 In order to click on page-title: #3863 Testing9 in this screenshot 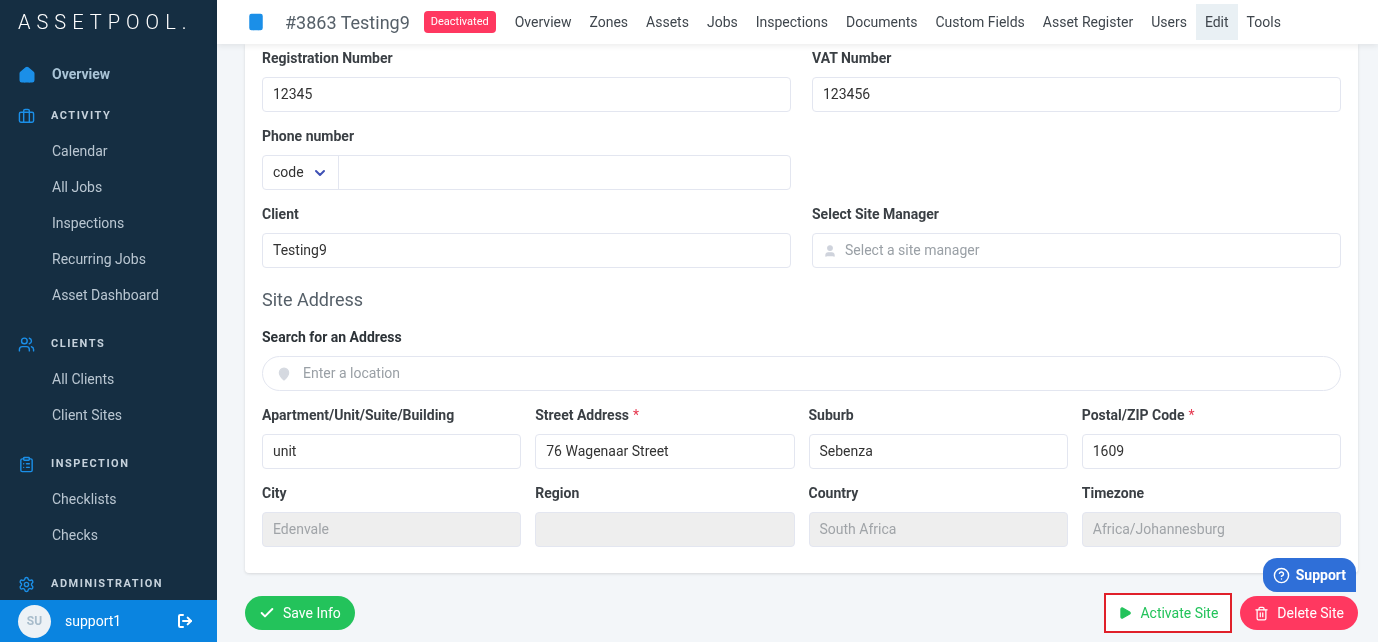, I will do `click(347, 22)`.